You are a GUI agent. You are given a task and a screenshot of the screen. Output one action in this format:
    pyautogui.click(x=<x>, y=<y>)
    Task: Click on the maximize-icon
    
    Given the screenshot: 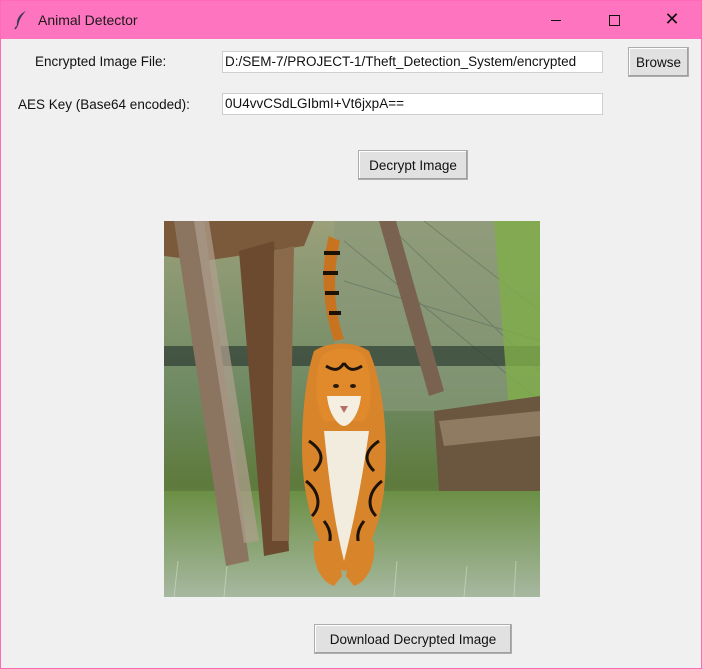 What is the action you would take?
    pyautogui.click(x=614, y=20)
    